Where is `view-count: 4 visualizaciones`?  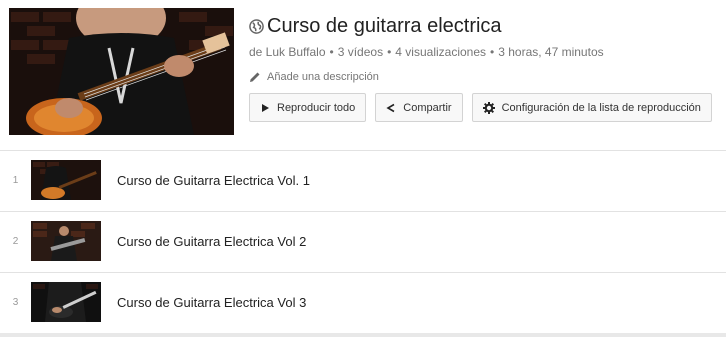 view-count: 4 visualizaciones is located at coordinates (441, 52).